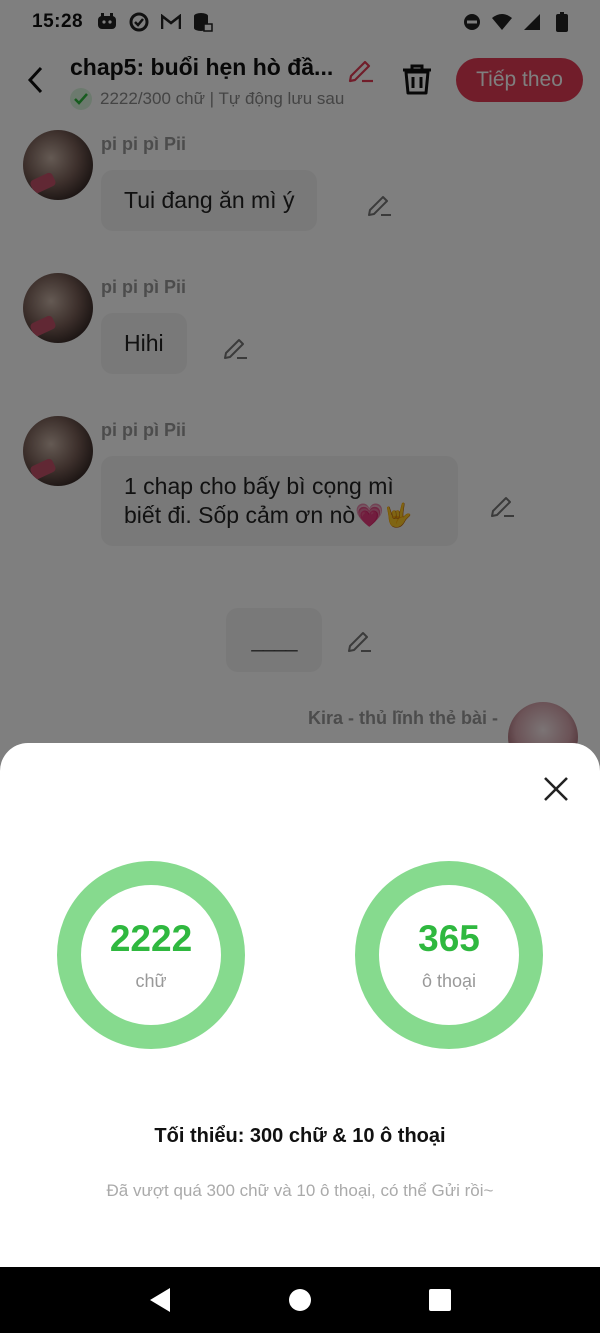 This screenshot has width=600, height=1333. What do you see at coordinates (139, 22) in the screenshot?
I see `sync-icon` at bounding box center [139, 22].